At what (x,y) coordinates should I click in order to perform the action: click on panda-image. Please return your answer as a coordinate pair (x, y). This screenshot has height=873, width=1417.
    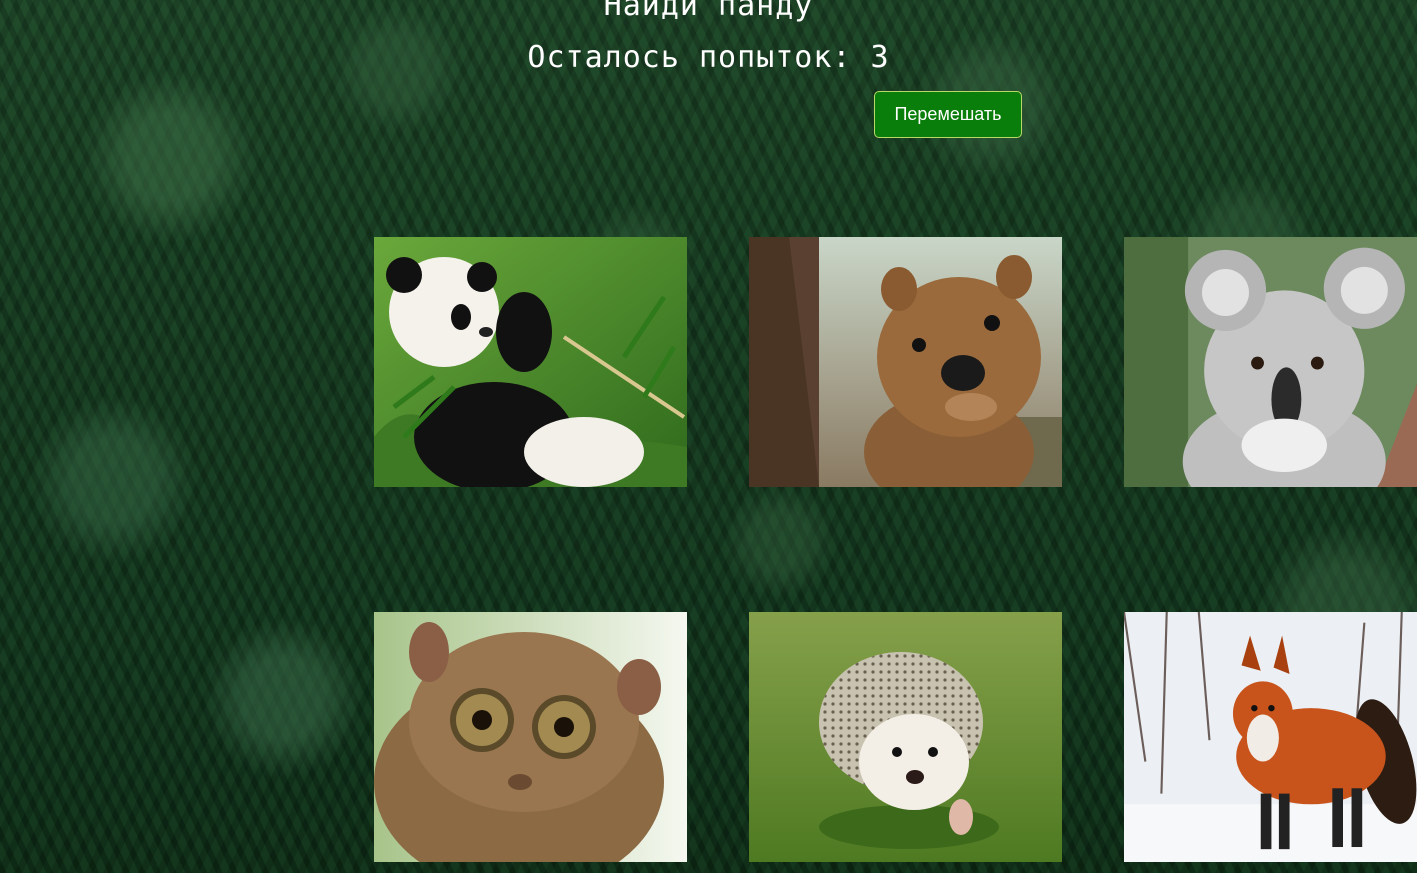
    Looking at the image, I should click on (530, 362).